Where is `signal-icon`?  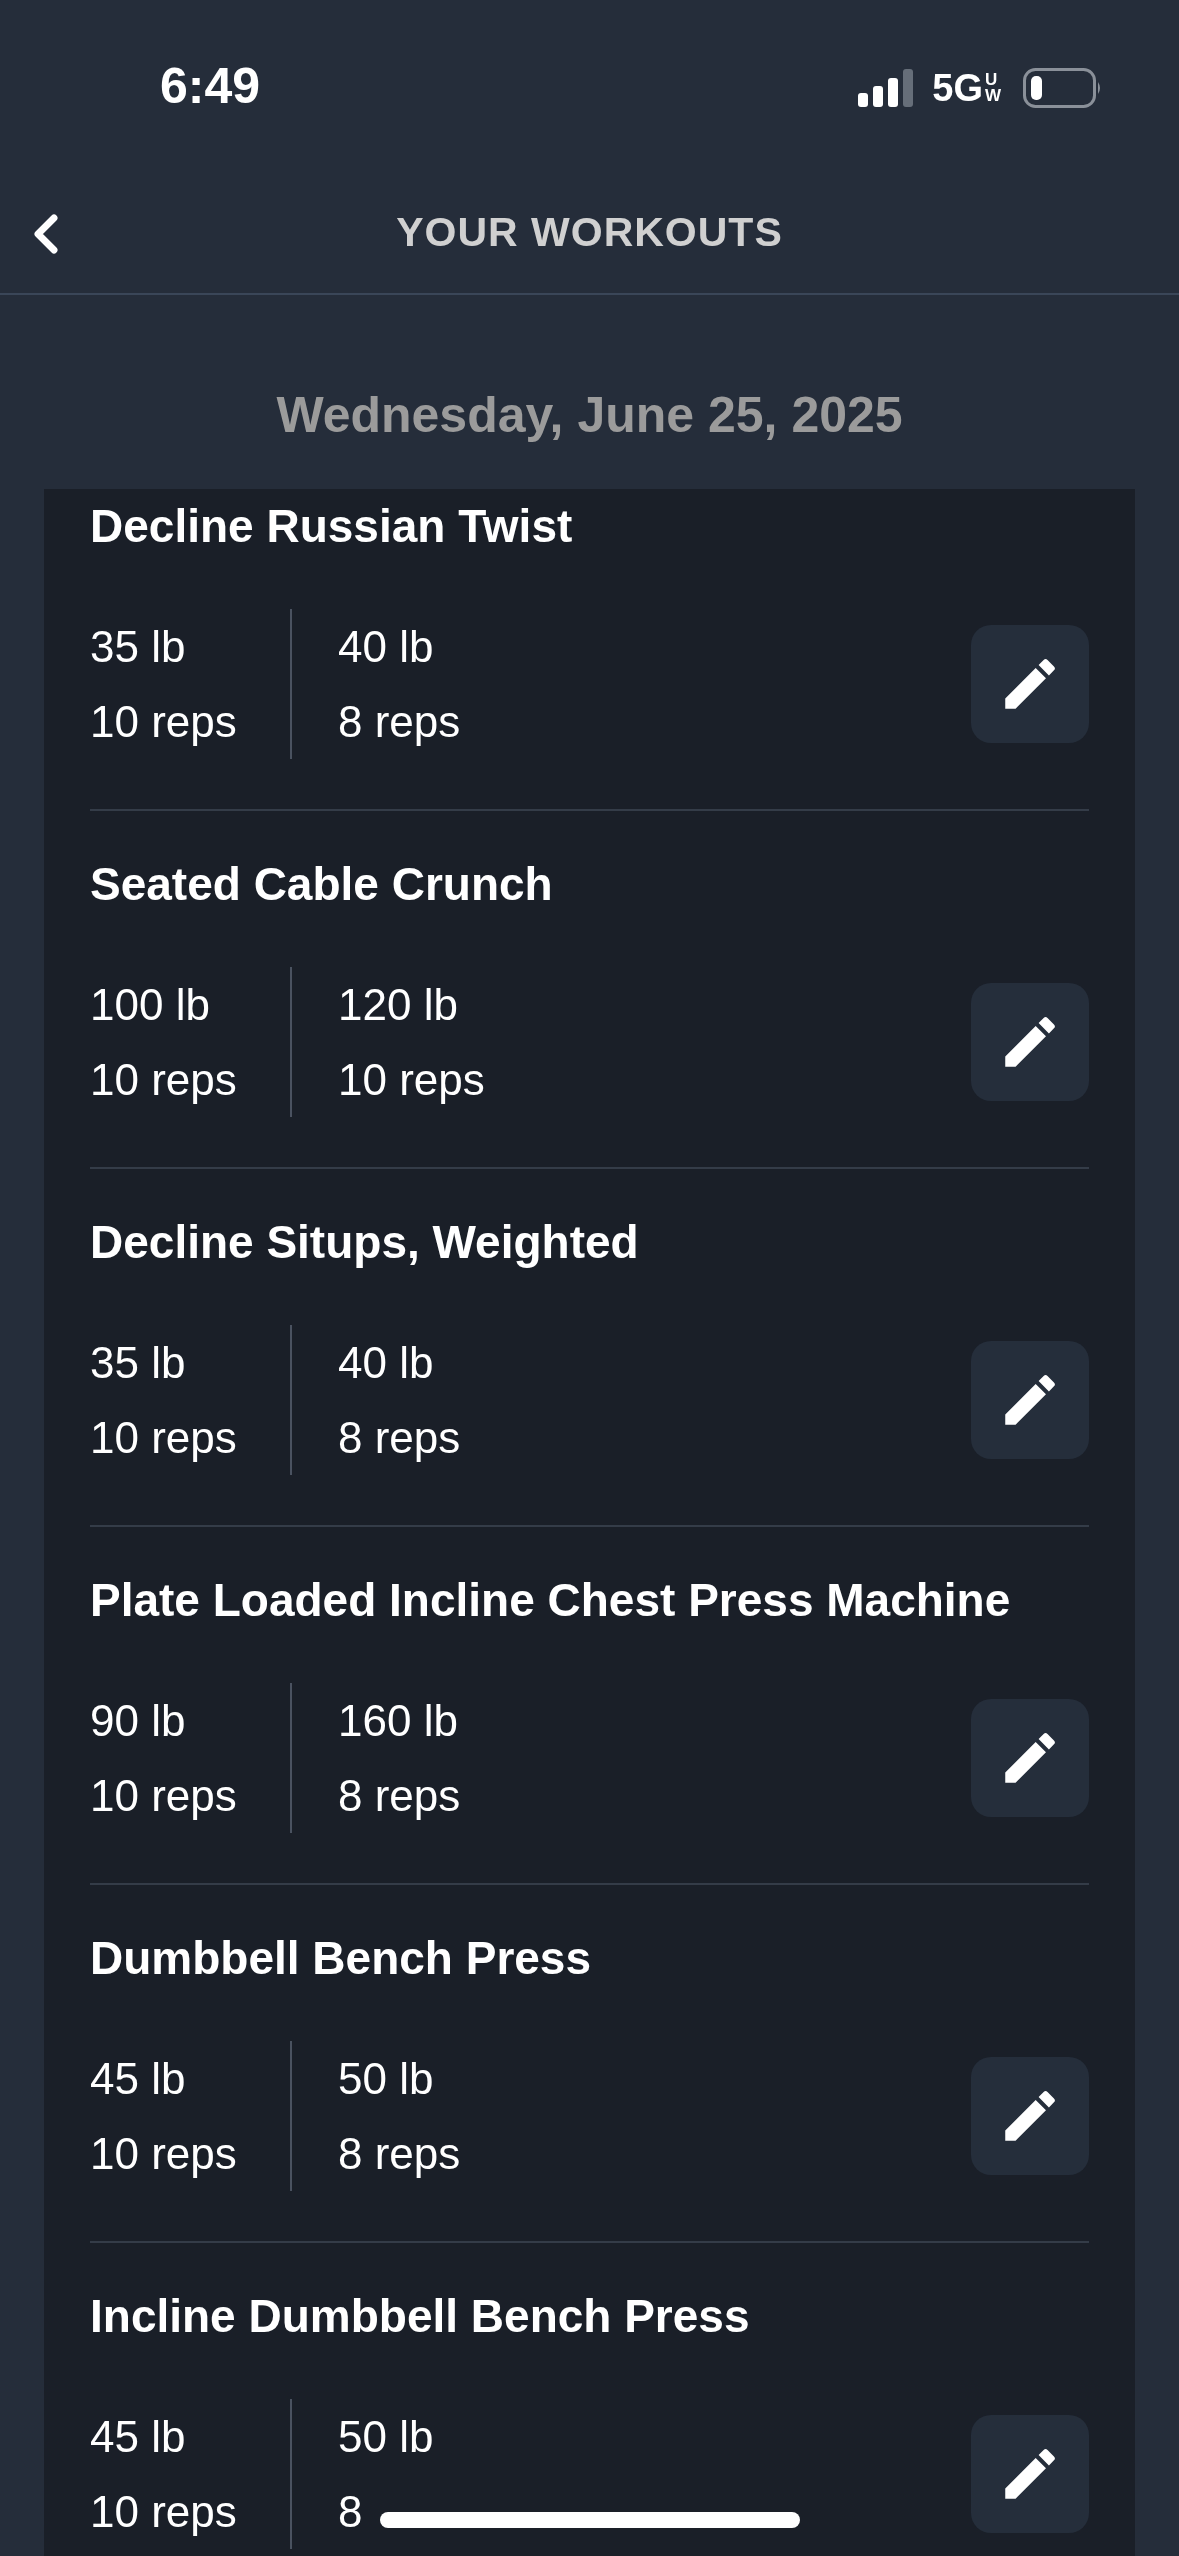
signal-icon is located at coordinates (886, 88).